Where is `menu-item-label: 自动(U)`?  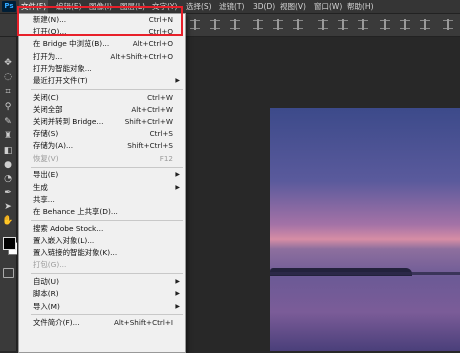 menu-item-label: 自动(U) is located at coordinates (46, 282).